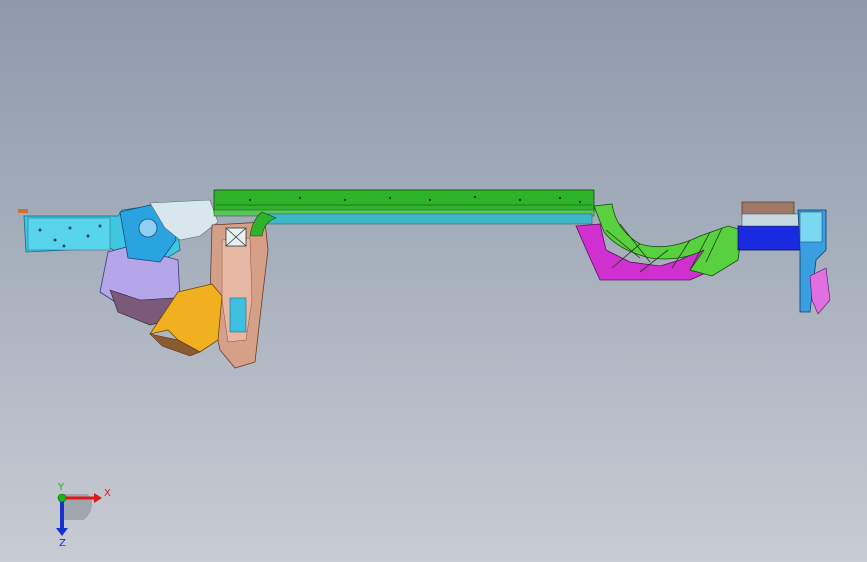  Describe the element at coordinates (98, 498) in the screenshot. I see `x-axis-arrow` at that location.